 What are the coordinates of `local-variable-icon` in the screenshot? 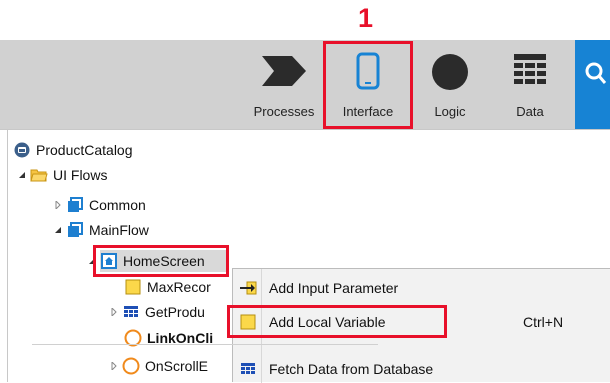 It's located at (133, 287).